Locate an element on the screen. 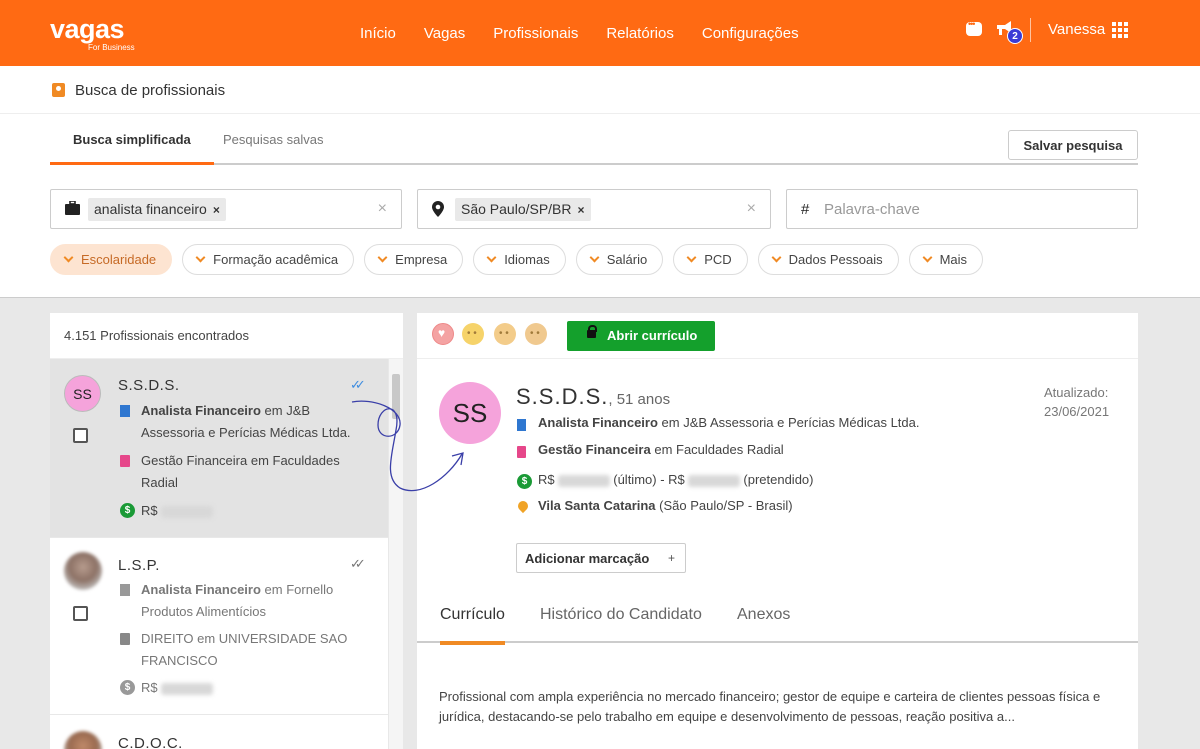 This screenshot has height=749, width=1200. candidate-avatar-large: SS is located at coordinates (470, 413).